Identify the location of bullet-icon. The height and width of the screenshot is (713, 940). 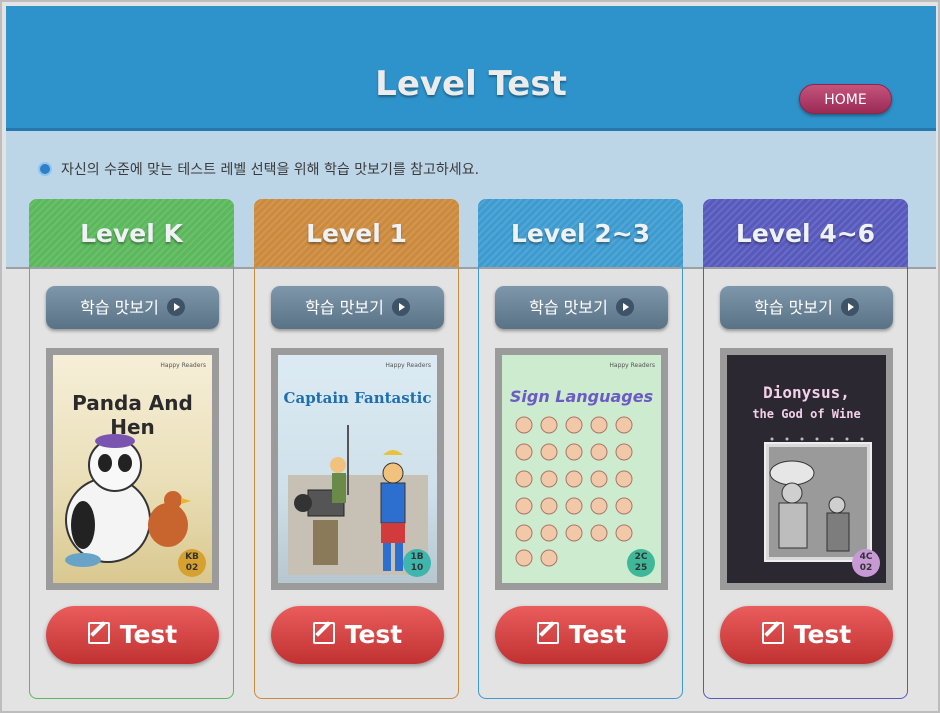
(45, 169).